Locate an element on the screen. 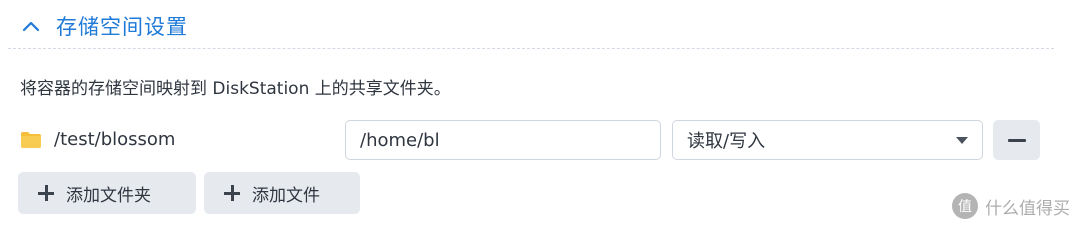 The image size is (1080, 240). svg-text: 值 is located at coordinates (965, 207).